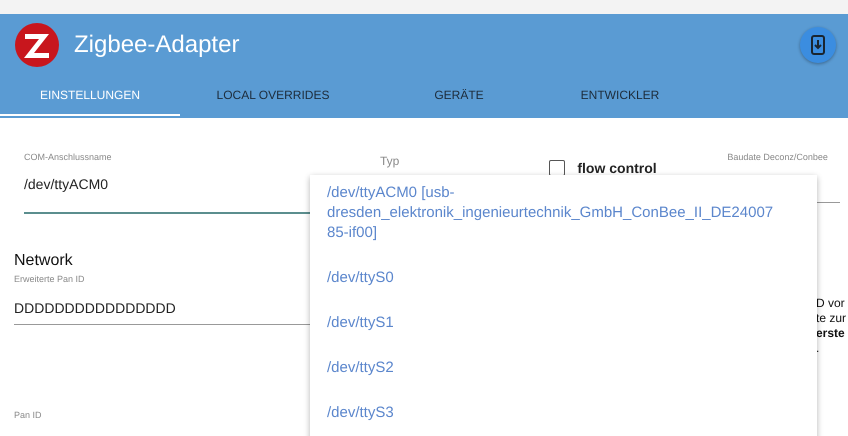 This screenshot has height=436, width=848. I want to click on logo-icon, so click(37, 45).